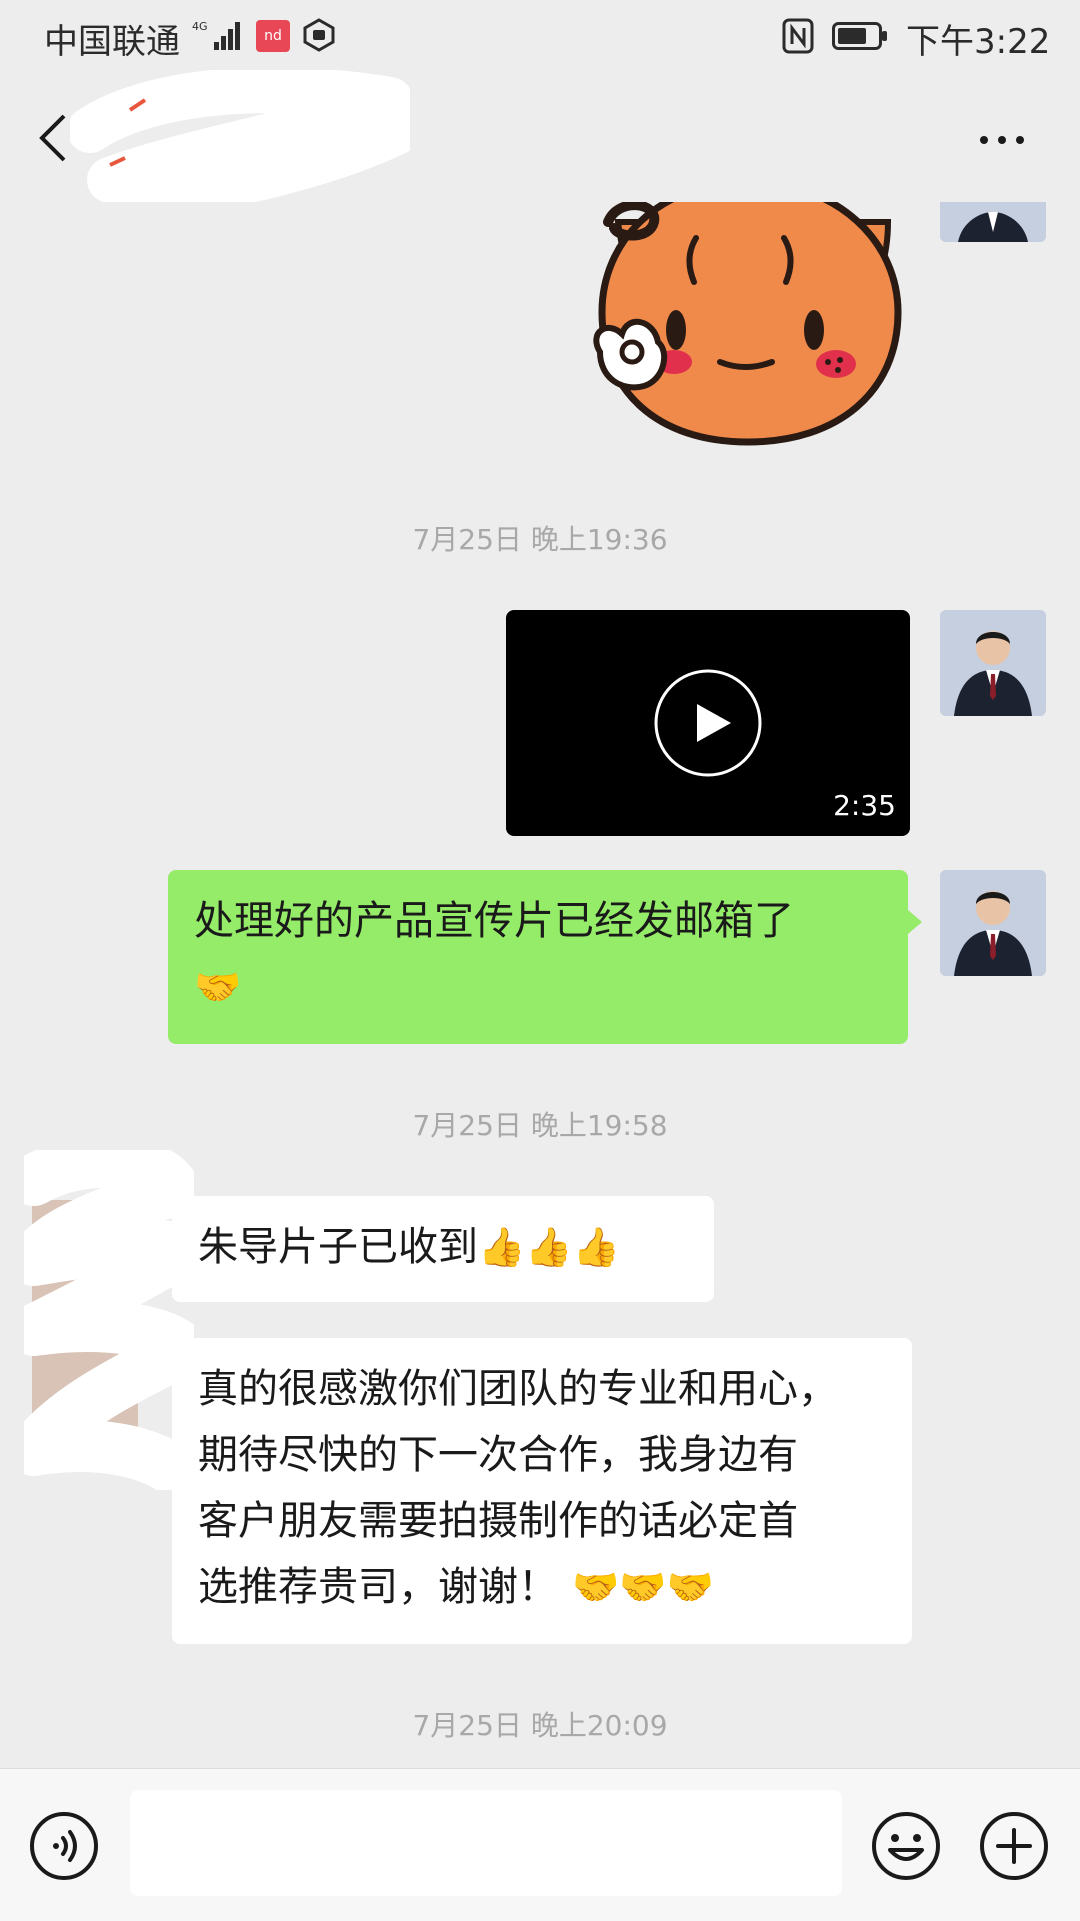 This screenshot has width=1080, height=1921. What do you see at coordinates (538, 957) in the screenshot?
I see `outgoing-message-bubble: 处理好的产品宣传片已经发邮箱了 🤝` at bounding box center [538, 957].